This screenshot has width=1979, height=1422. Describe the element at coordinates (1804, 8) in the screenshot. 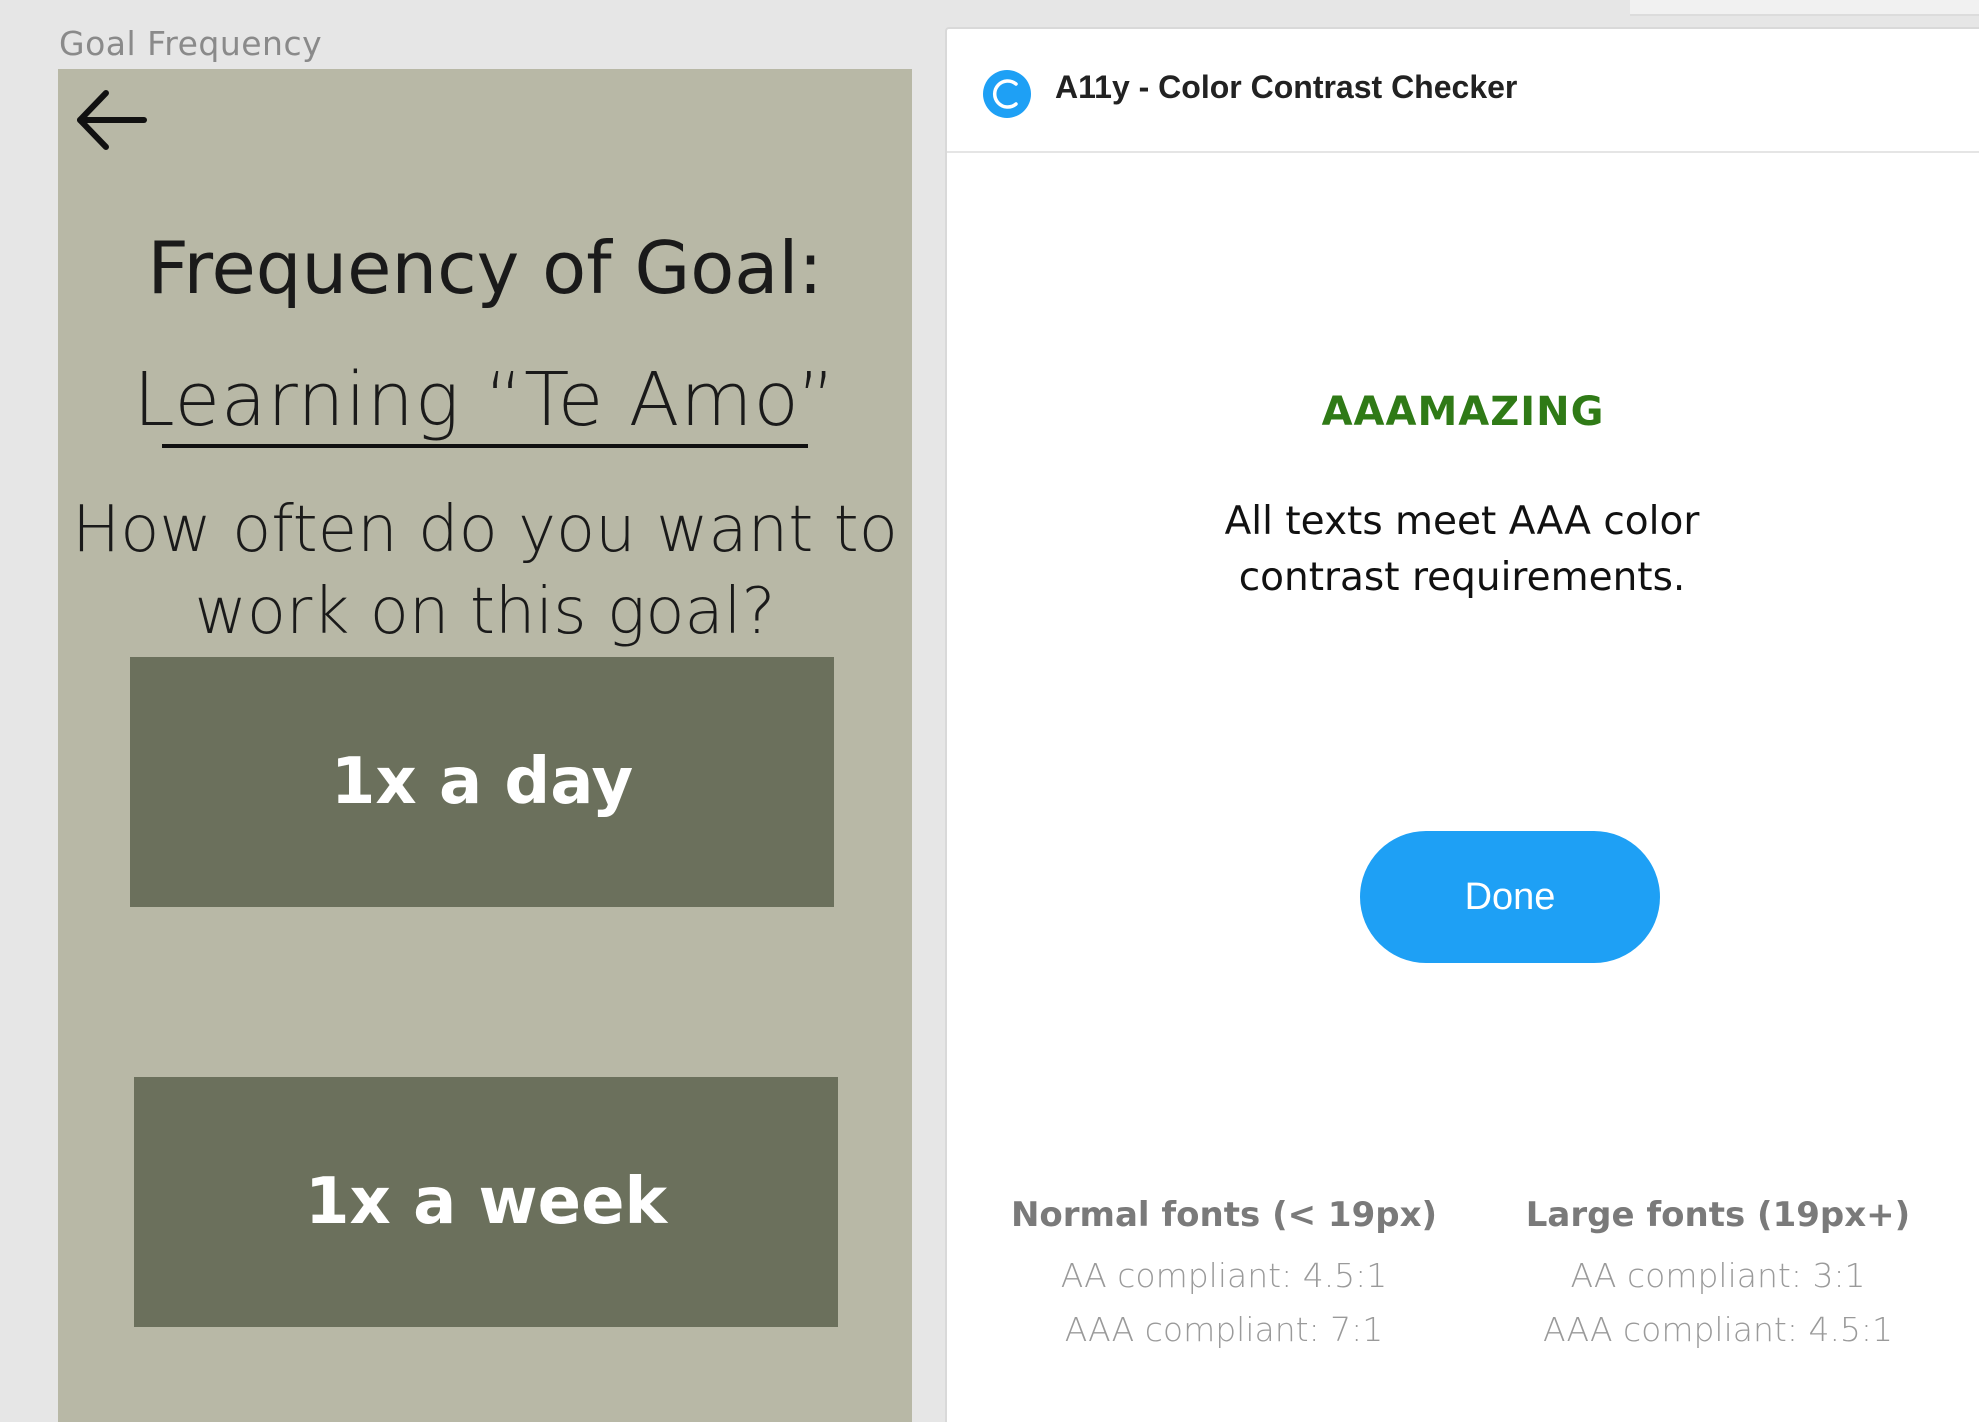

I see `canvas-edge-strip` at that location.